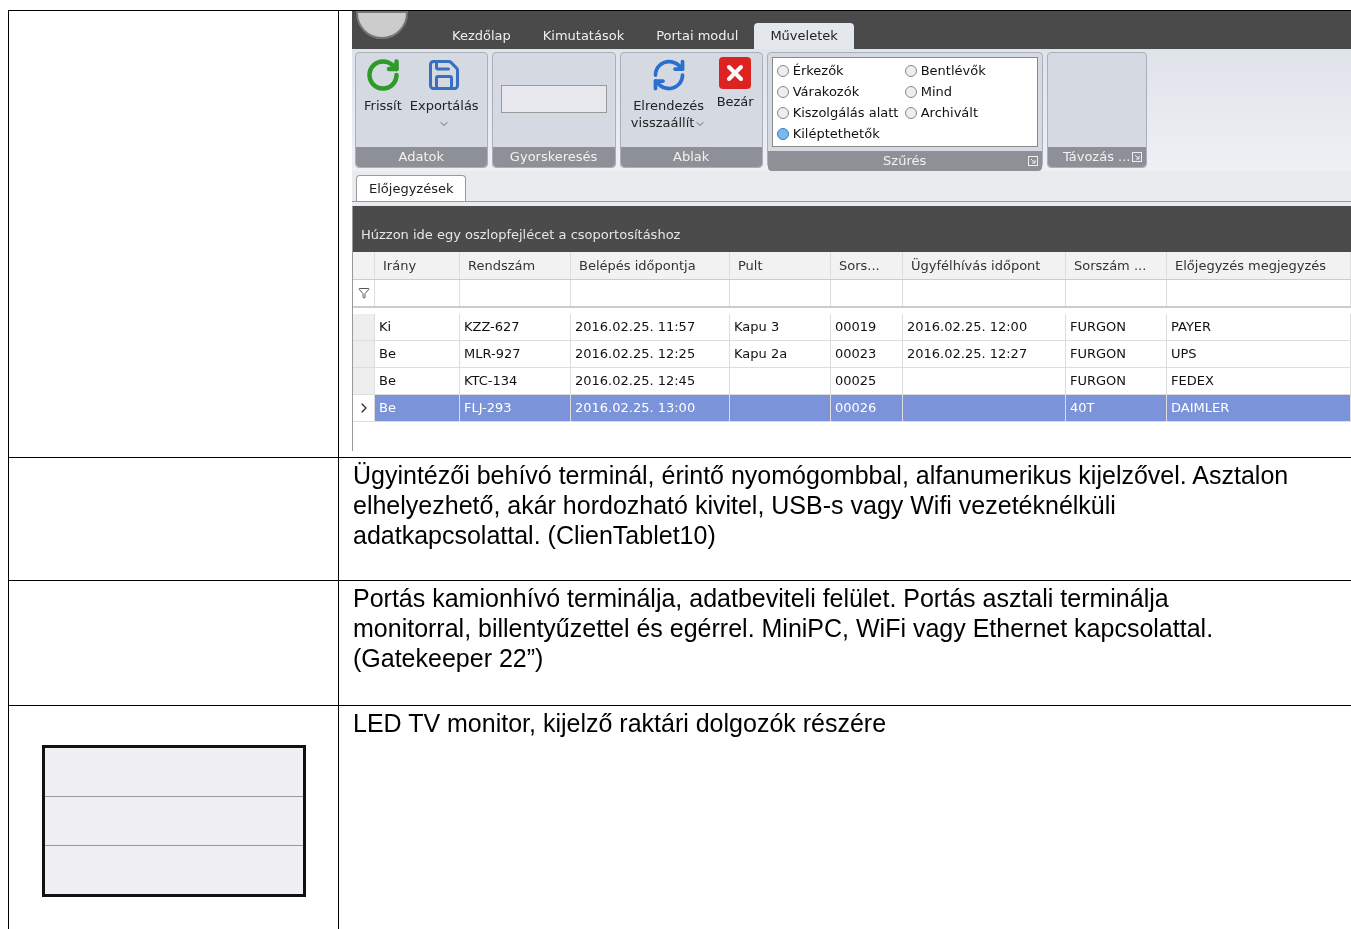 The image size is (1351, 929). I want to click on column-header: Belépés időpontja, so click(650, 265).